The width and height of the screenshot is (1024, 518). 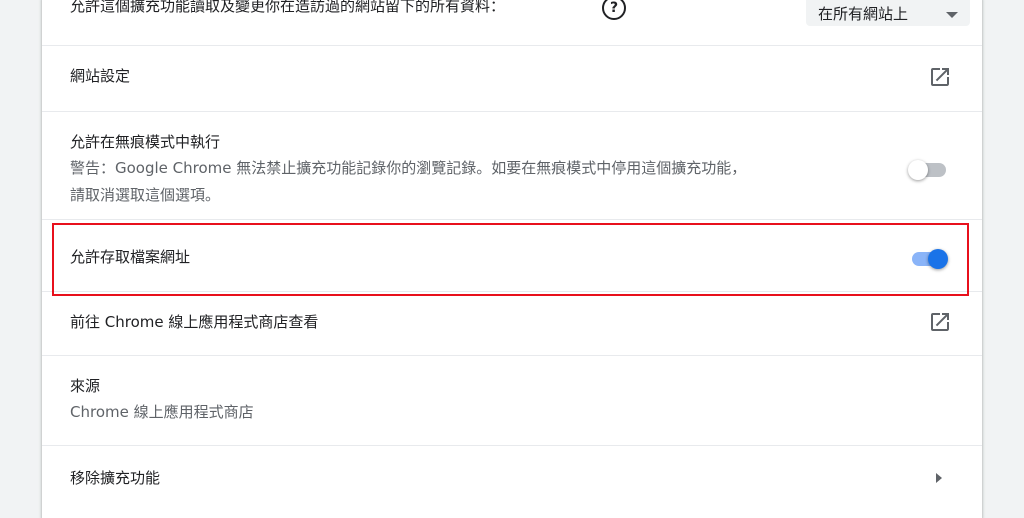 I want to click on site-access-label: 允許這個擴充功能讀取及變更你在造訪過的網站留下的所有資料：, so click(x=288, y=7).